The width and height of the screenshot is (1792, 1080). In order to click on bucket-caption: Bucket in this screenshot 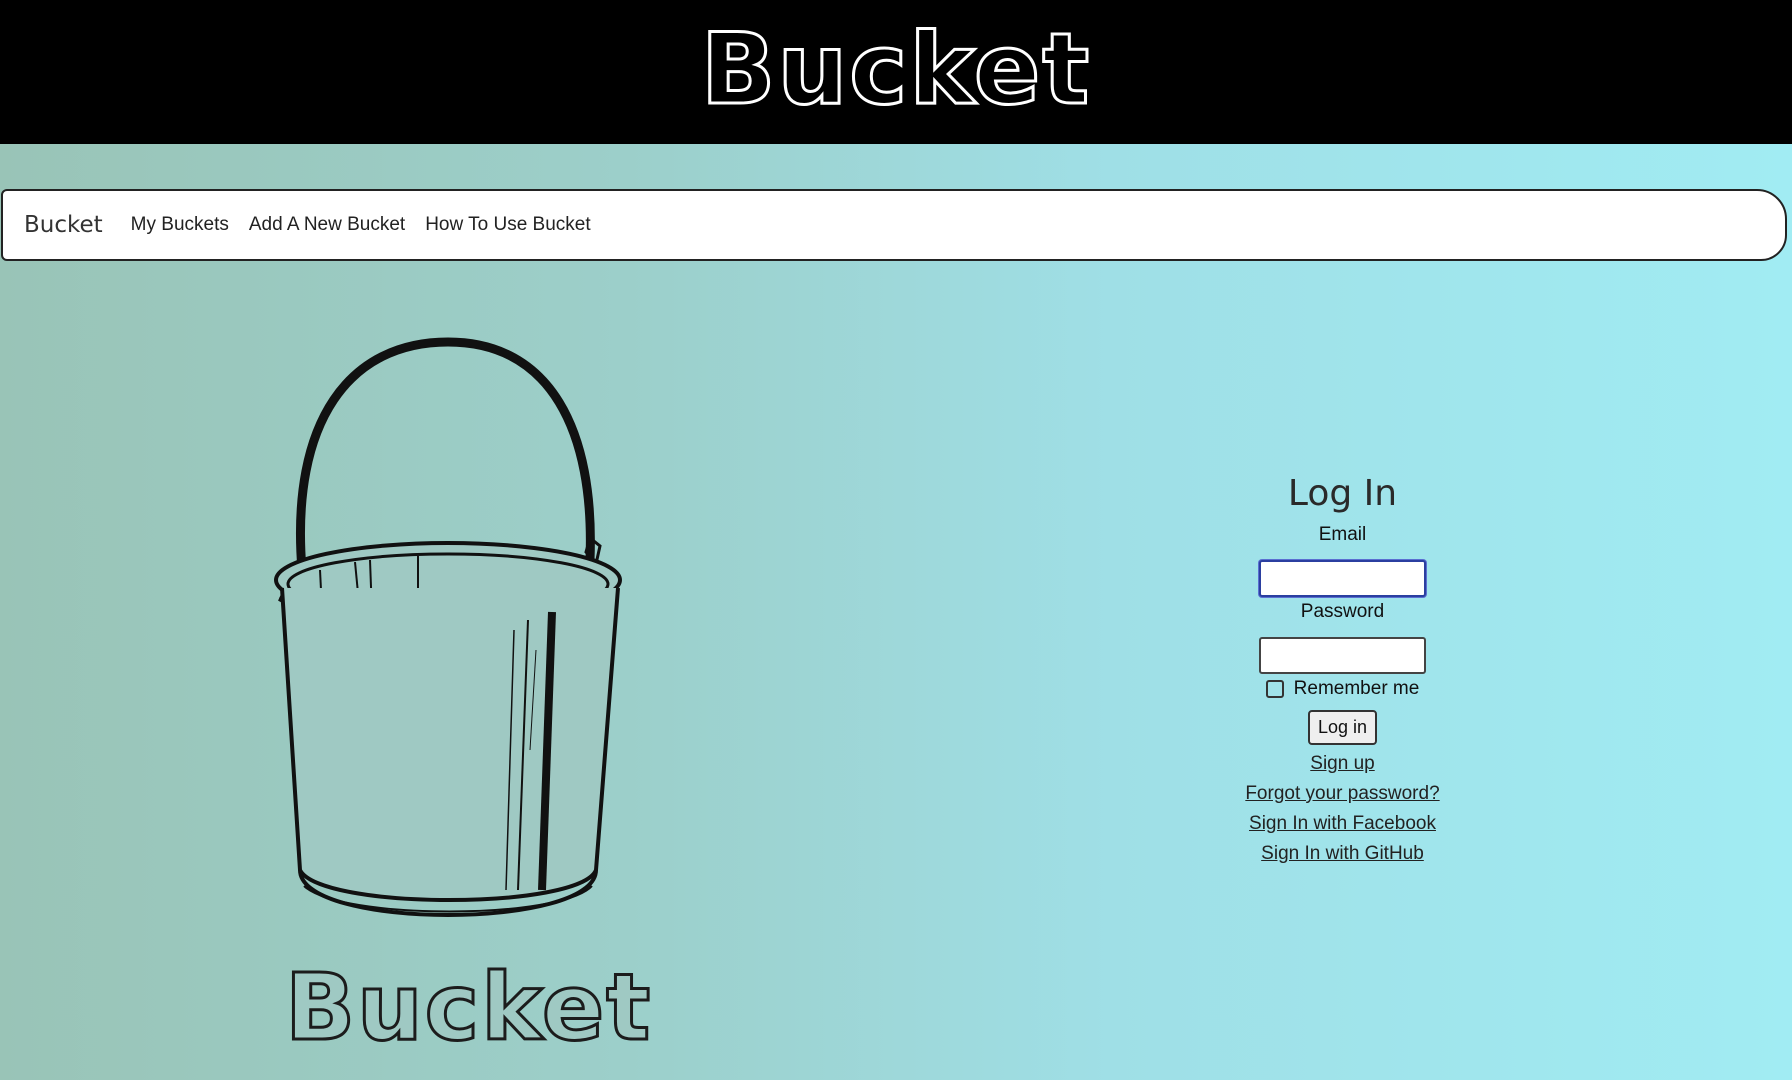, I will do `click(468, 1007)`.